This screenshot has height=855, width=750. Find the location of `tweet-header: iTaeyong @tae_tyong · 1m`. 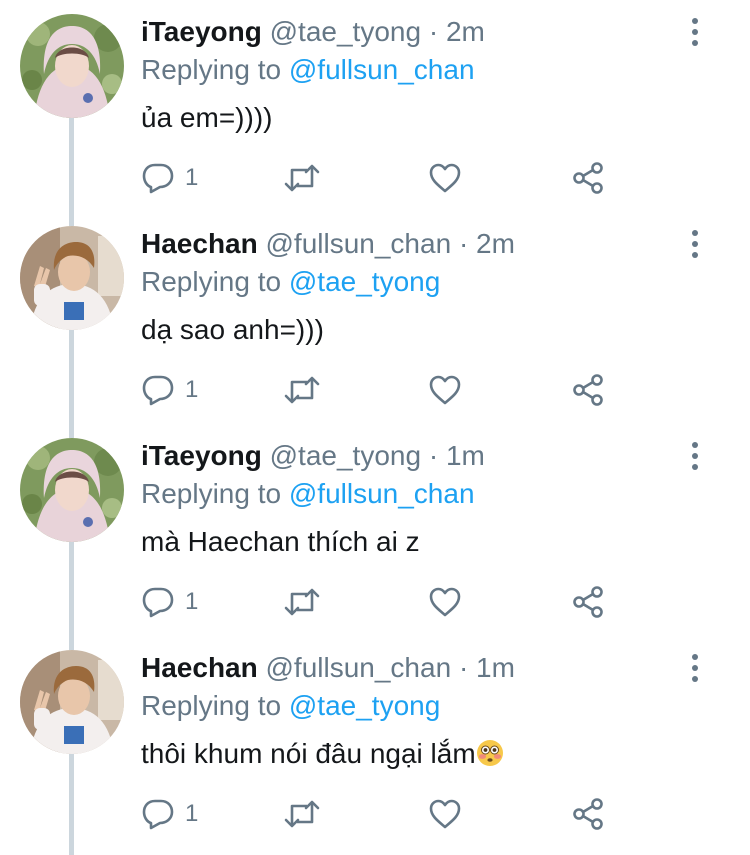

tweet-header: iTaeyong @tae_tyong · 1m is located at coordinates (313, 456).